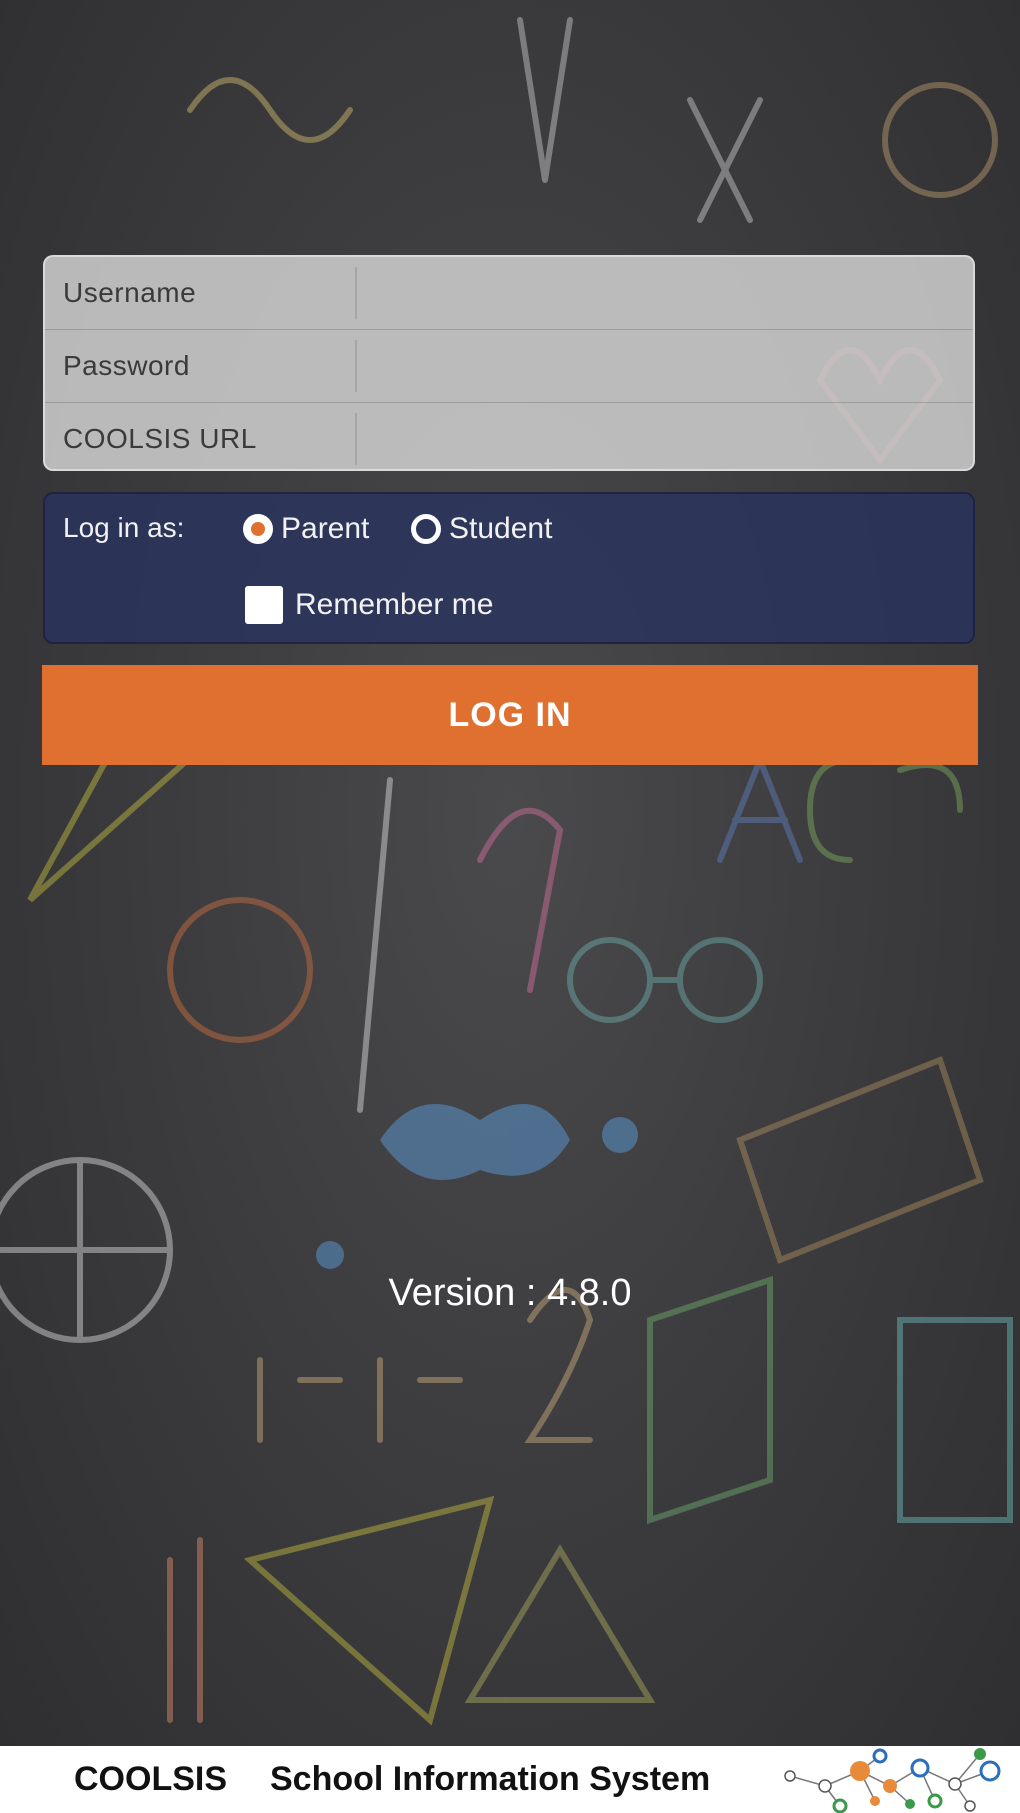 The height and width of the screenshot is (1813, 1020). Describe the element at coordinates (501, 528) in the screenshot. I see `radio-student-label: Student` at that location.